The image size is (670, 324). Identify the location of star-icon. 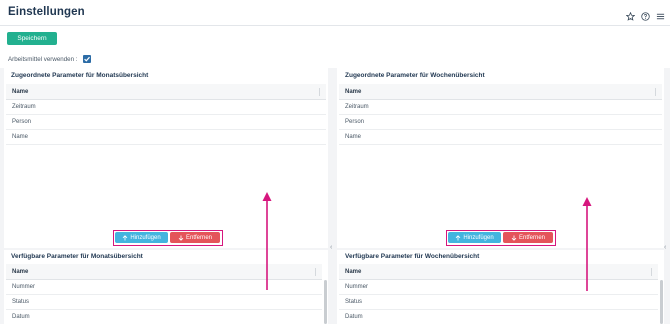
(630, 14).